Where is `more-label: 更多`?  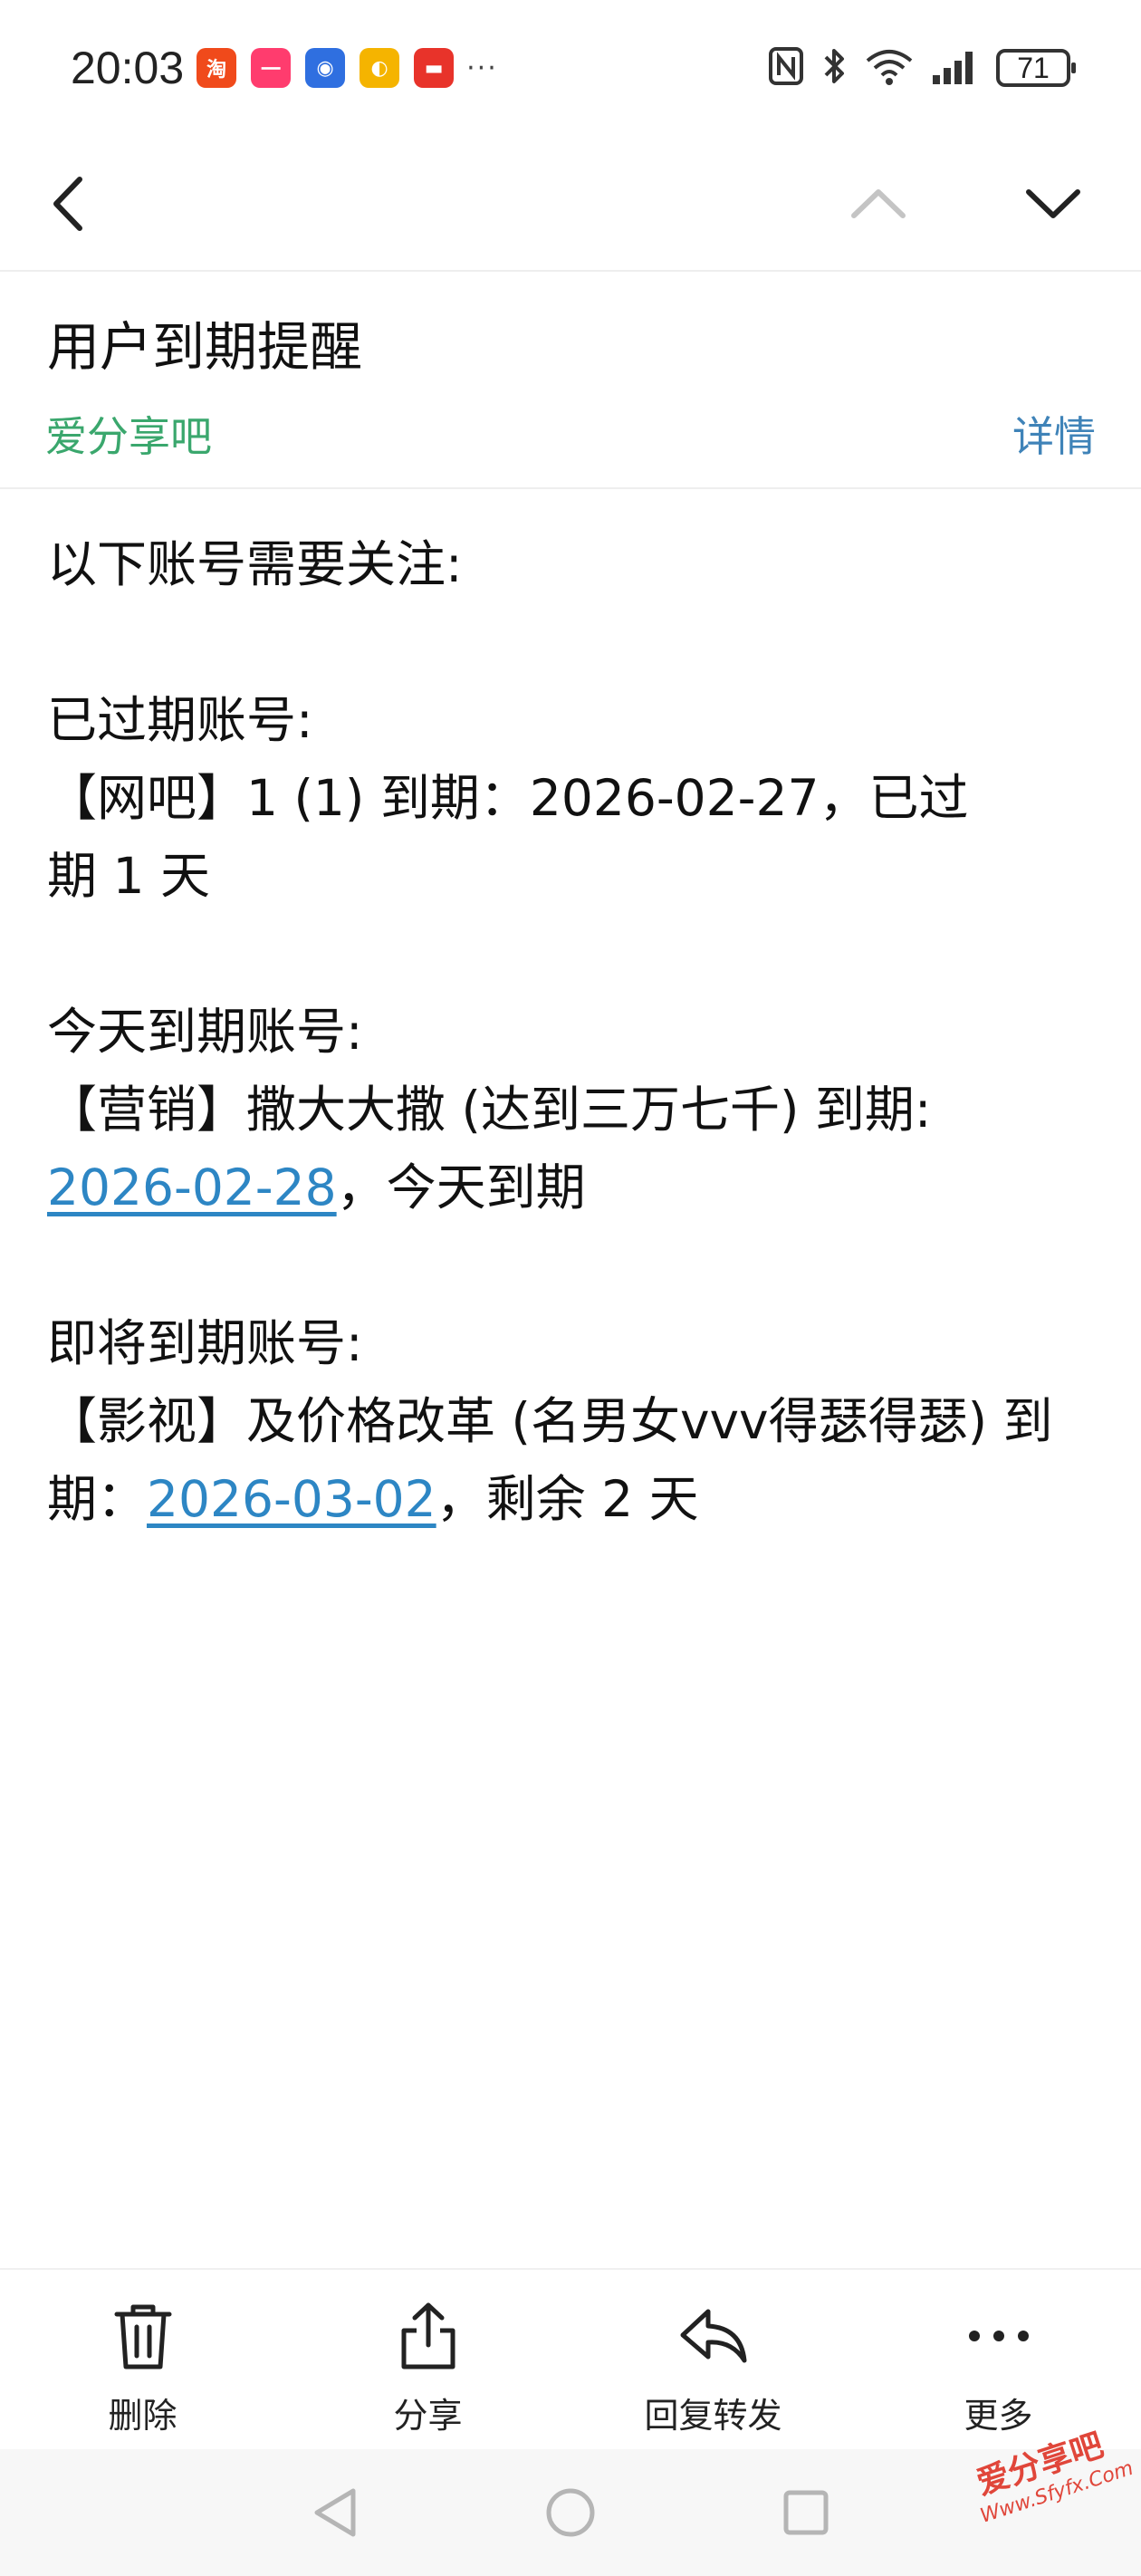 more-label: 更多 is located at coordinates (998, 2416).